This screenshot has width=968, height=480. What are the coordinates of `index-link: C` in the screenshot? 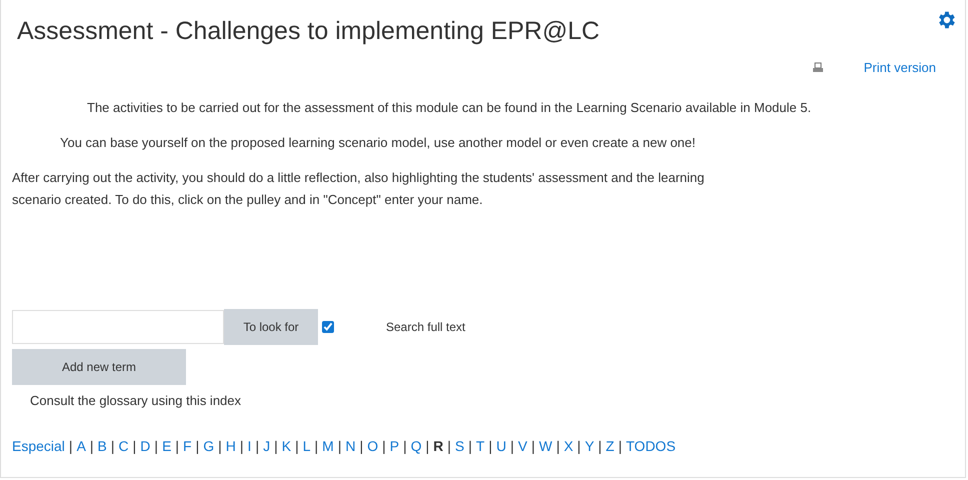 It's located at (123, 446).